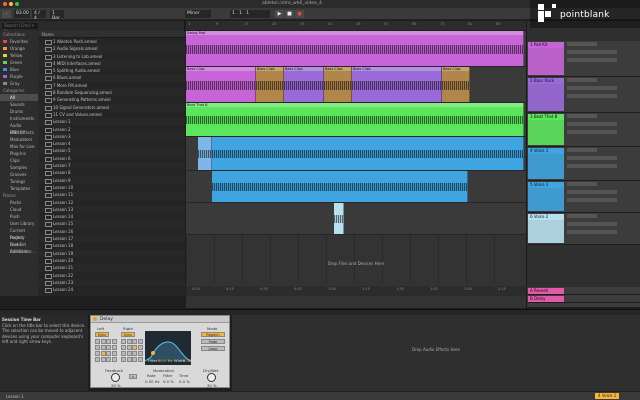 This screenshot has height=400, width=640. Describe the element at coordinates (583, 229) in the screenshot. I see `track-header: 6 Voice 2` at that location.